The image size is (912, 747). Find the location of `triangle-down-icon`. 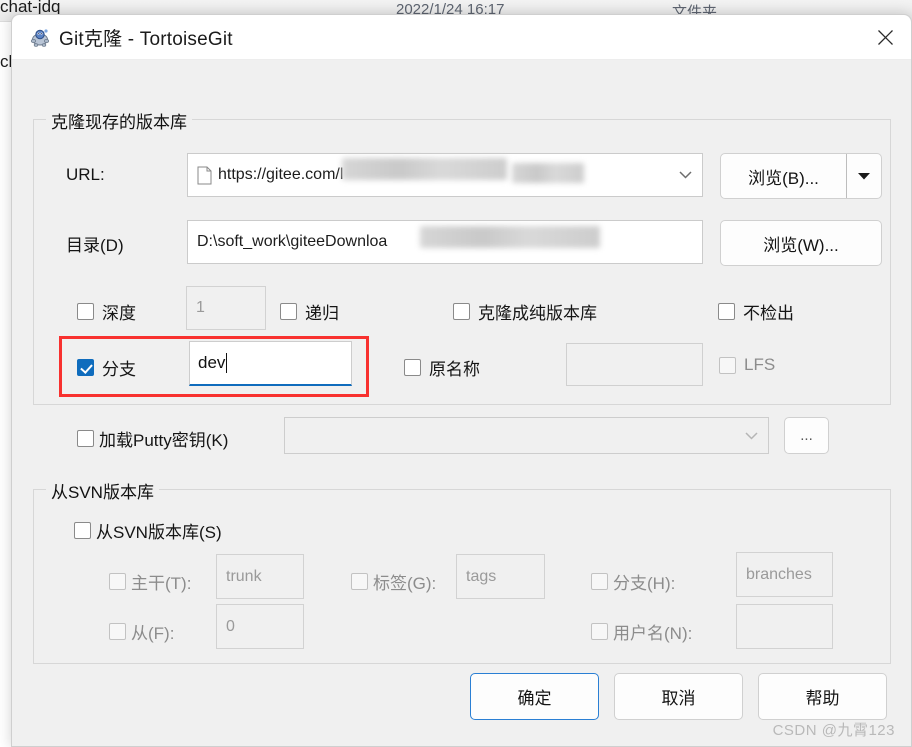

triangle-down-icon is located at coordinates (864, 176).